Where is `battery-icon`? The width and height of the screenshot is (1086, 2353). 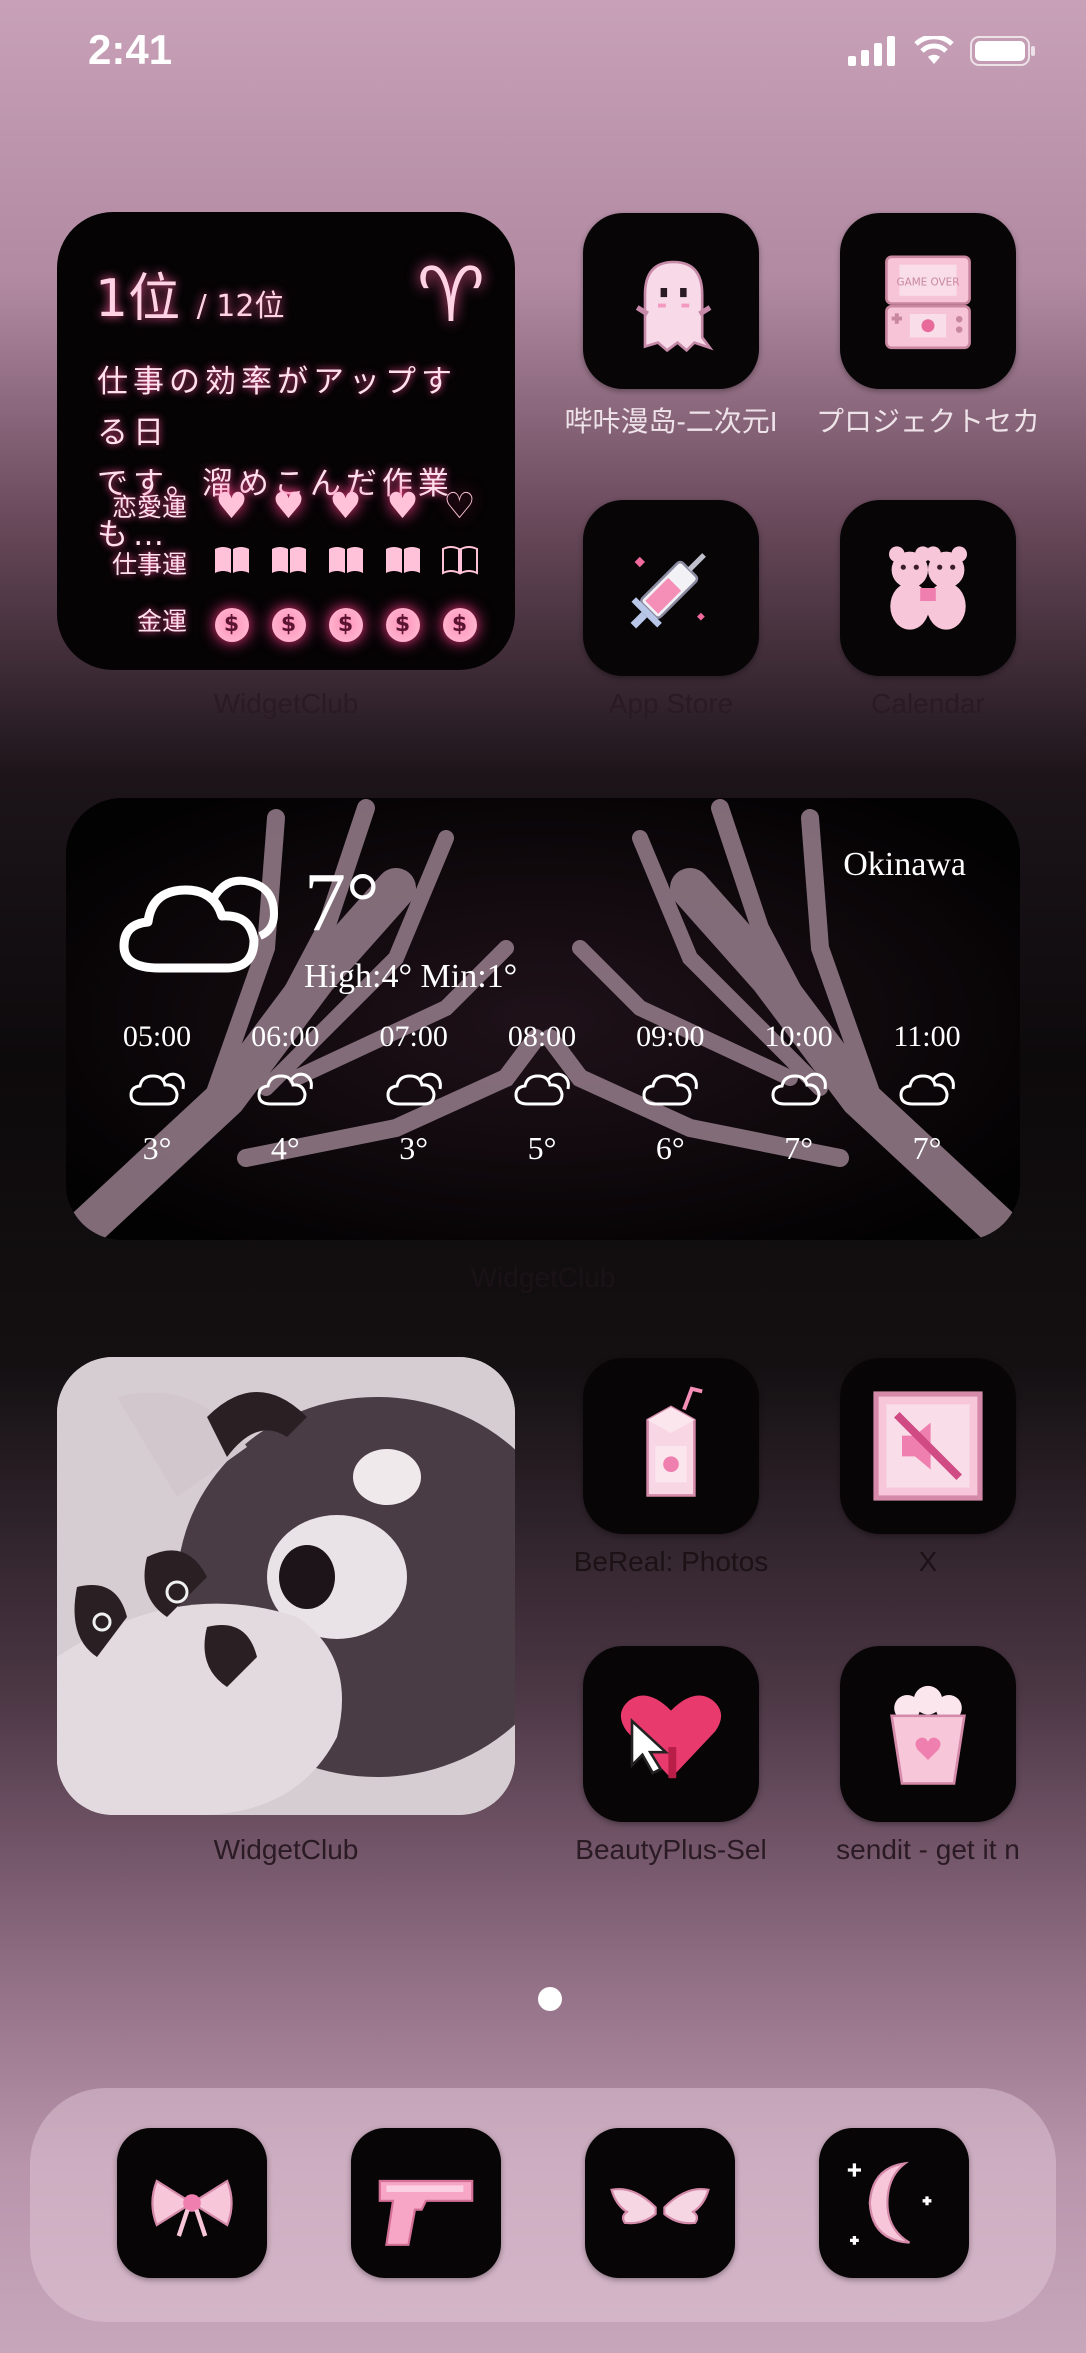
battery-icon is located at coordinates (1002, 51).